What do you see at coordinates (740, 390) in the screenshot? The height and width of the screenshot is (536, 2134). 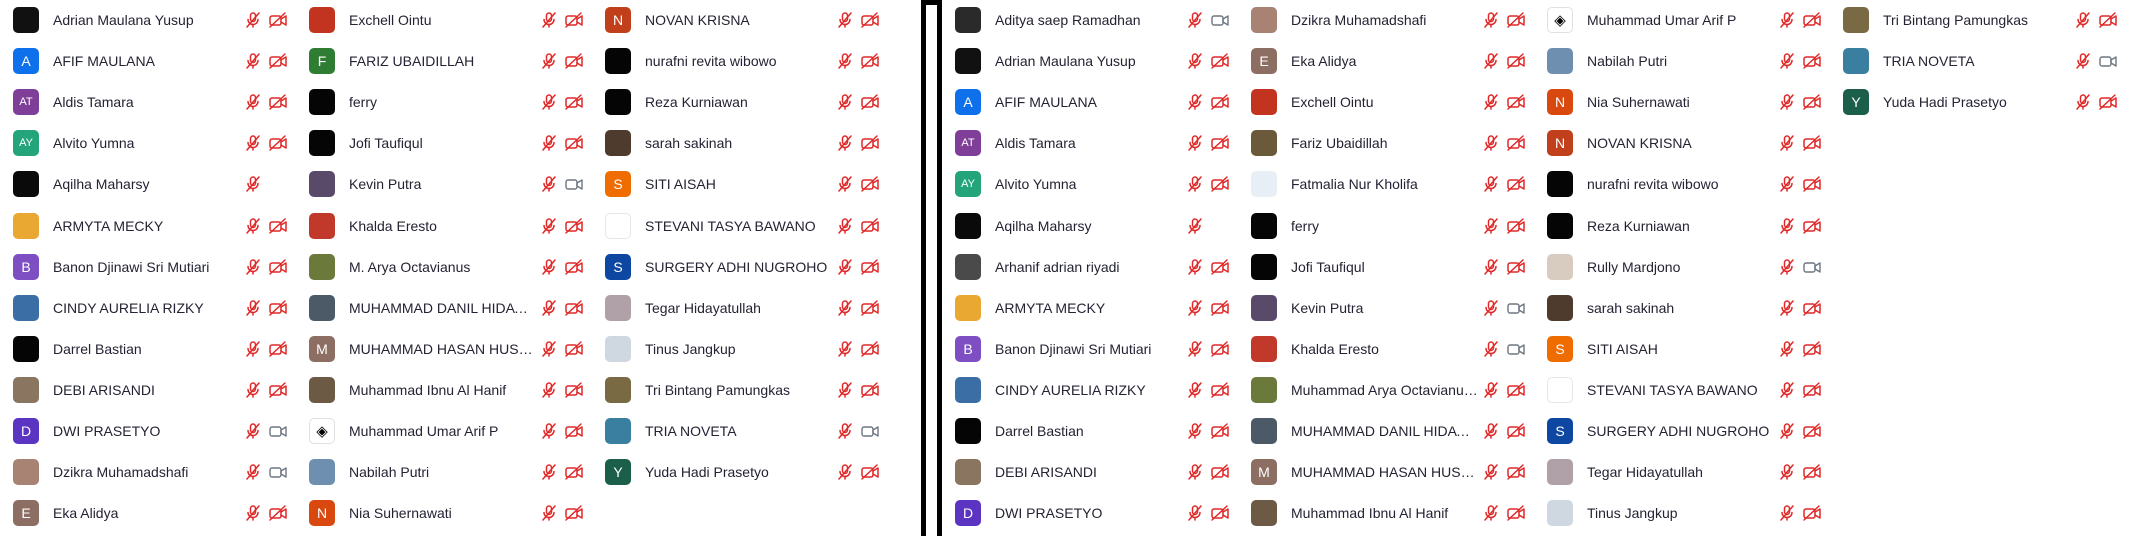 I see `participant-row-tri-bintang-pamungkas: Tri Bintang Pamungkas` at bounding box center [740, 390].